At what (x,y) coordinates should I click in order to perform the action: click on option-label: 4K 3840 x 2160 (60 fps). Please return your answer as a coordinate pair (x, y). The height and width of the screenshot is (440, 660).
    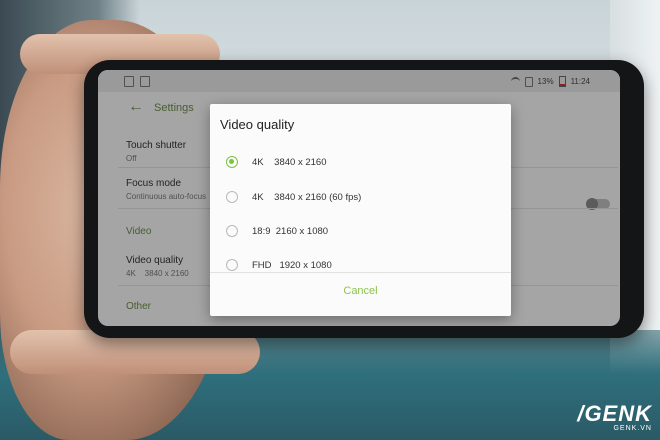
    Looking at the image, I should click on (307, 197).